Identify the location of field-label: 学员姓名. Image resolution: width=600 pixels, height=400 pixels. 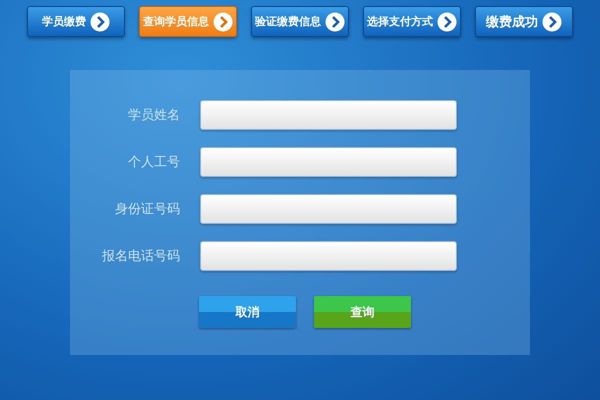
(154, 115).